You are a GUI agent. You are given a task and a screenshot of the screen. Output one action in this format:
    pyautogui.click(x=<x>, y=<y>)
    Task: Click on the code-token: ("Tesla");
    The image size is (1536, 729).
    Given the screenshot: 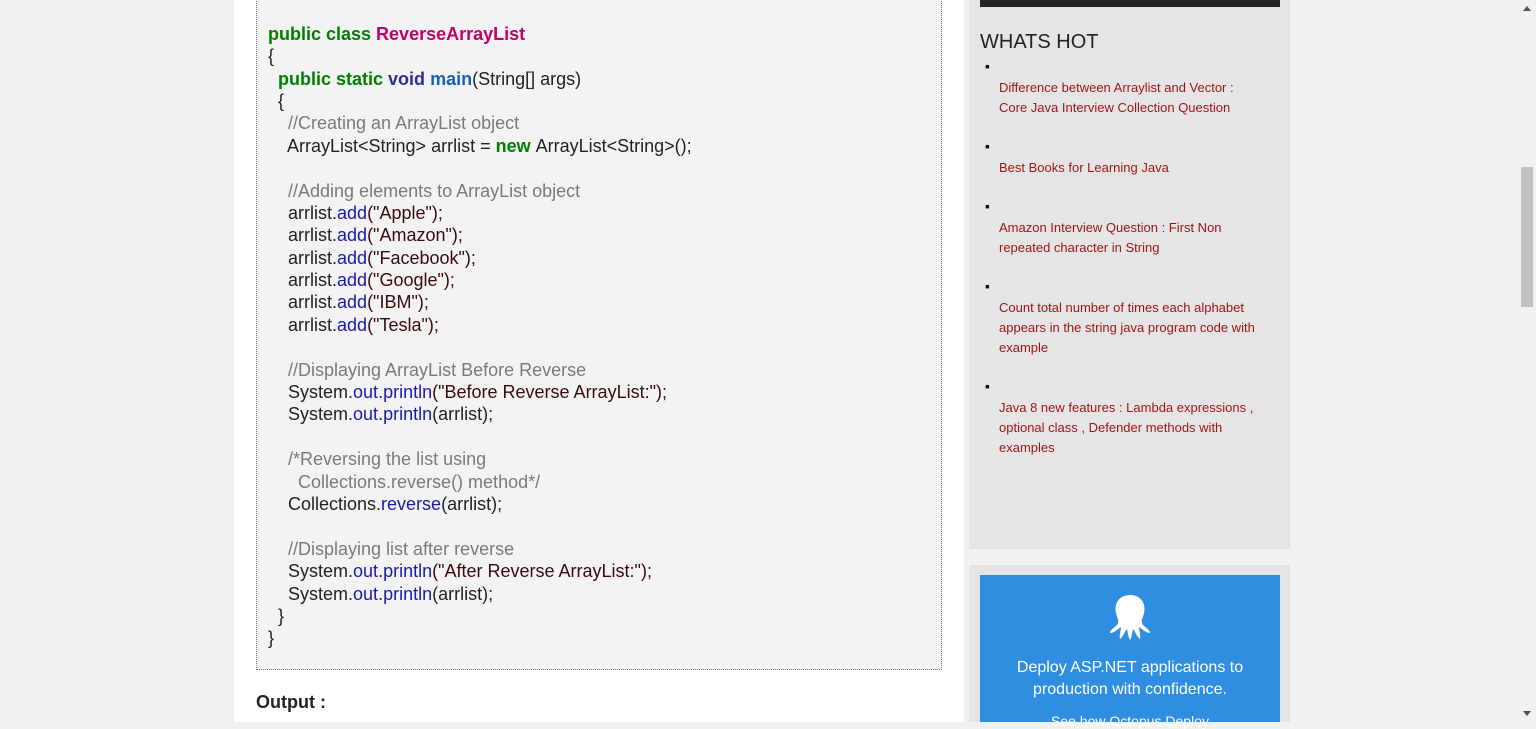 What is the action you would take?
    pyautogui.click(x=403, y=325)
    